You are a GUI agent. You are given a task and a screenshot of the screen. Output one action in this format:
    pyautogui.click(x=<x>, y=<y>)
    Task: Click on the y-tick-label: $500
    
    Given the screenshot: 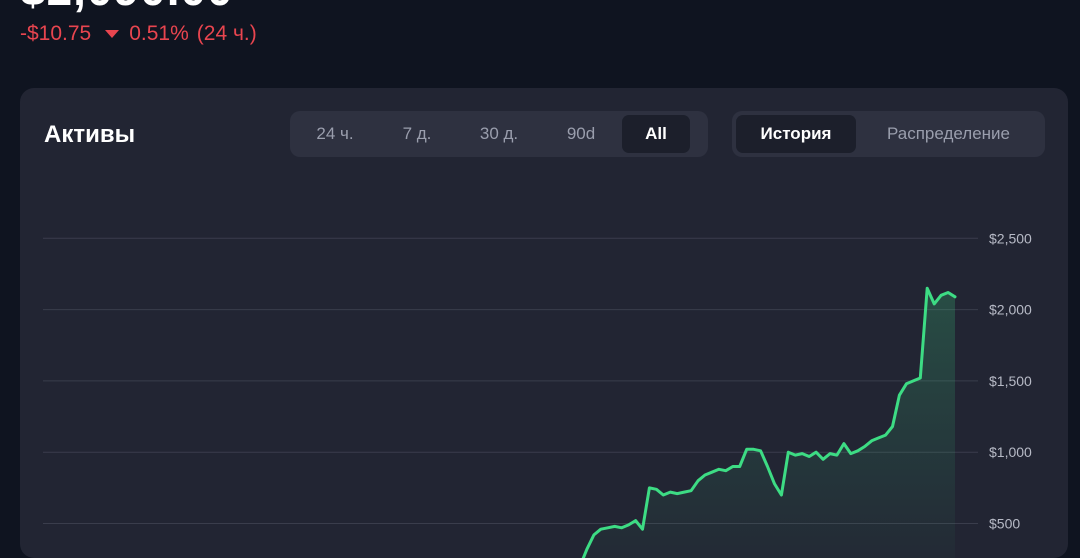 What is the action you would take?
    pyautogui.click(x=1004, y=524)
    